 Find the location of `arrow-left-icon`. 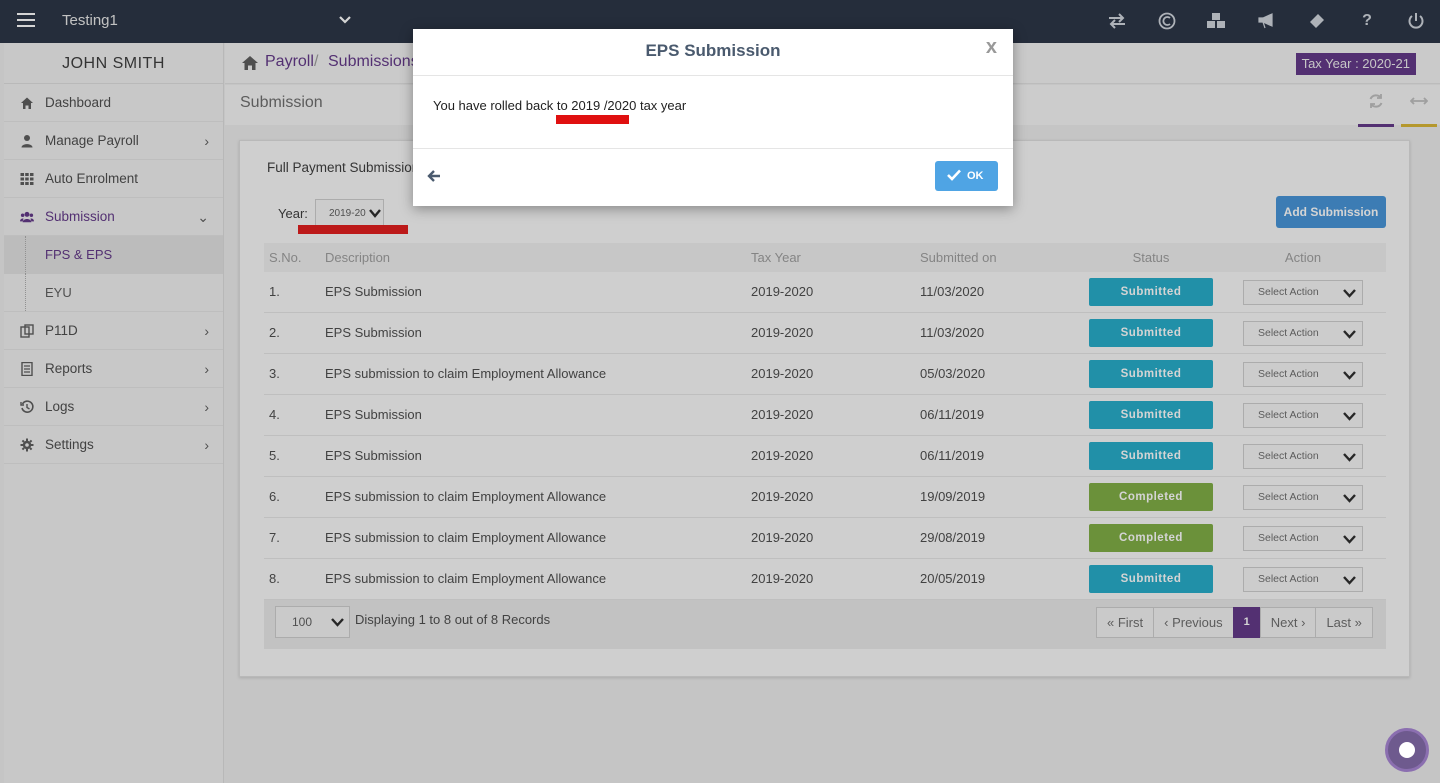

arrow-left-icon is located at coordinates (434, 176).